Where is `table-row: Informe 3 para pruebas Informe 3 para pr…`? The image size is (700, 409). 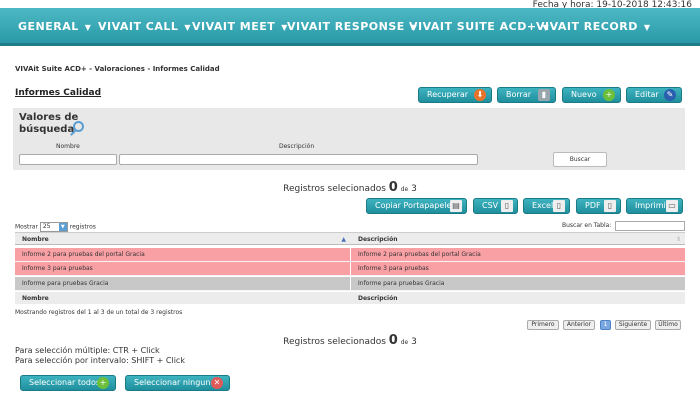
table-row: Informe 3 para pruebas Informe 3 para pr… is located at coordinates (350, 269).